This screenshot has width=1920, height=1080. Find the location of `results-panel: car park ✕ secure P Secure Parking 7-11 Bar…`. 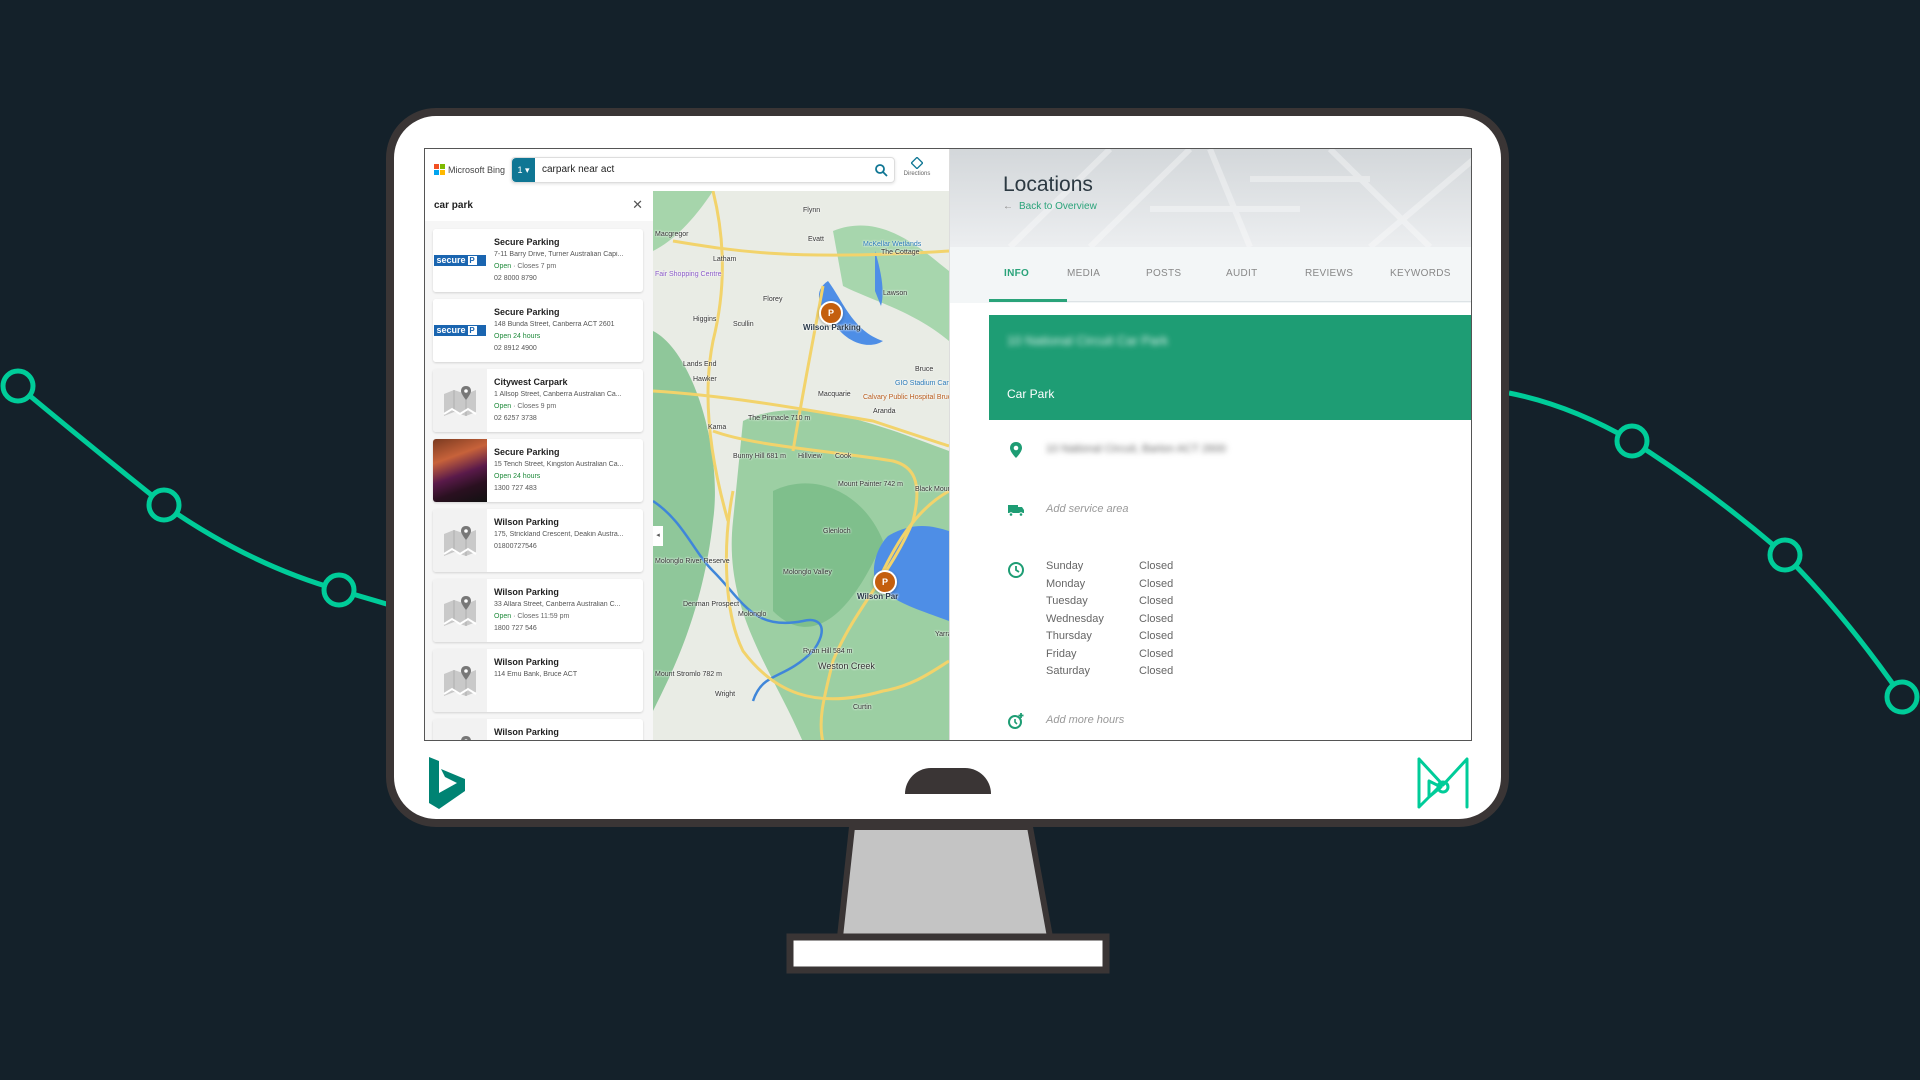

results-panel: car park ✕ secure P Secure Parking 7-11 Bar… is located at coordinates (539, 465).